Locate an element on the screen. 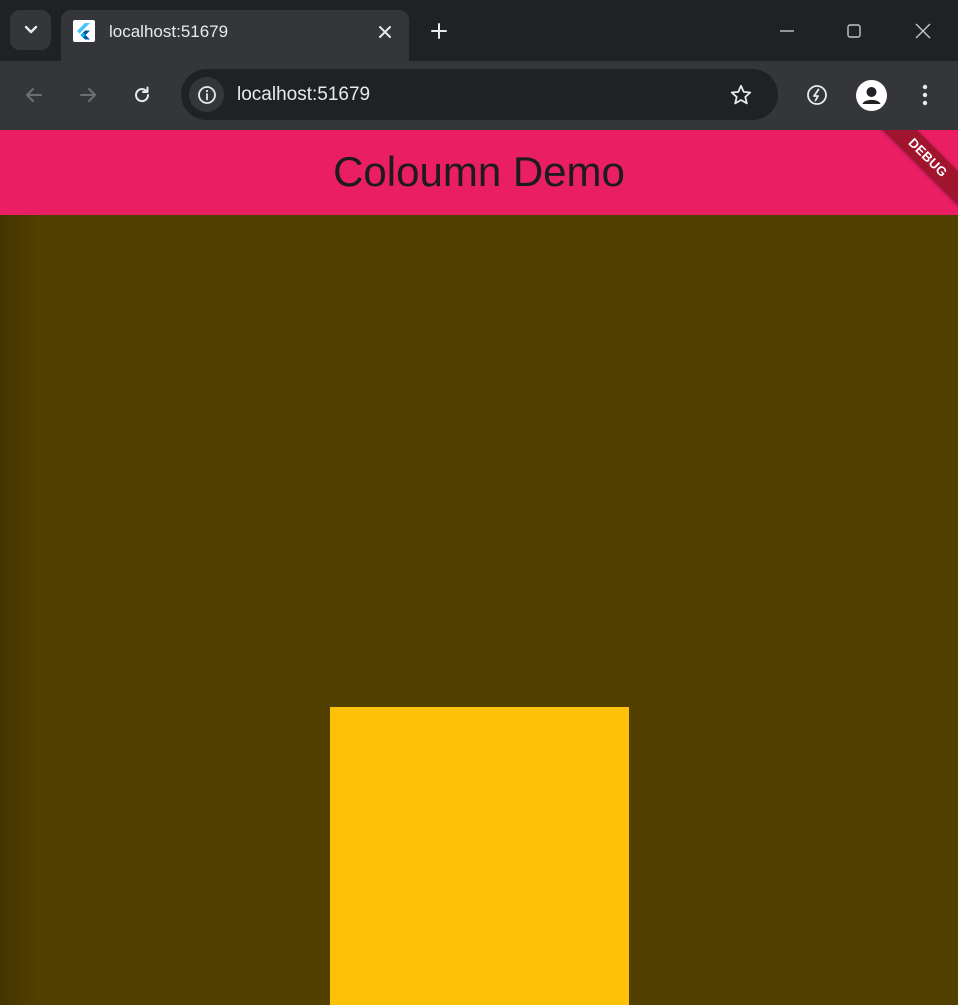 The height and width of the screenshot is (1005, 958). minimize-button is located at coordinates (787, 31).